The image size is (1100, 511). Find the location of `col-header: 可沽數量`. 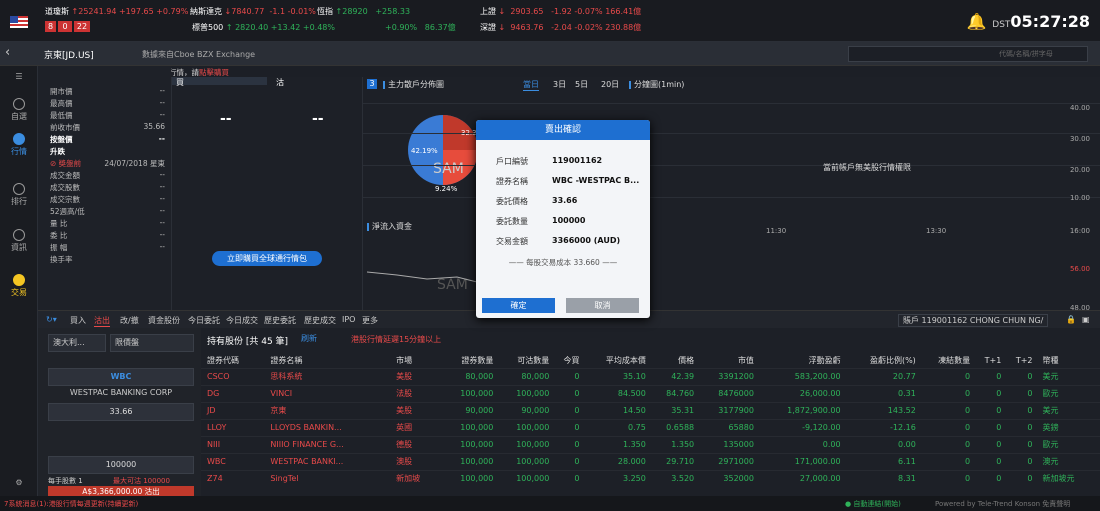

col-header: 可沽數量 is located at coordinates (533, 360).